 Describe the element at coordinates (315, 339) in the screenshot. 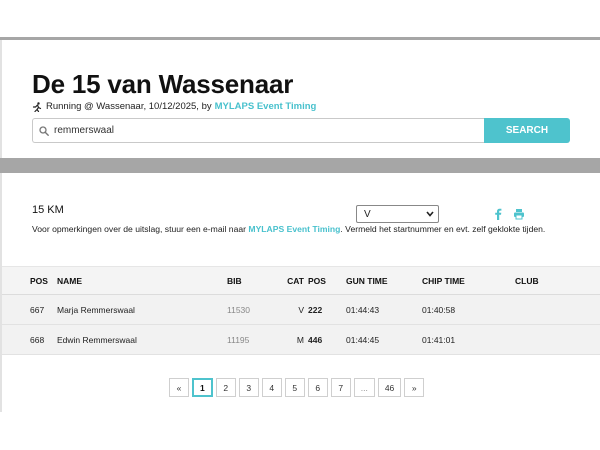

I see `cell-cat-pos: 446` at that location.